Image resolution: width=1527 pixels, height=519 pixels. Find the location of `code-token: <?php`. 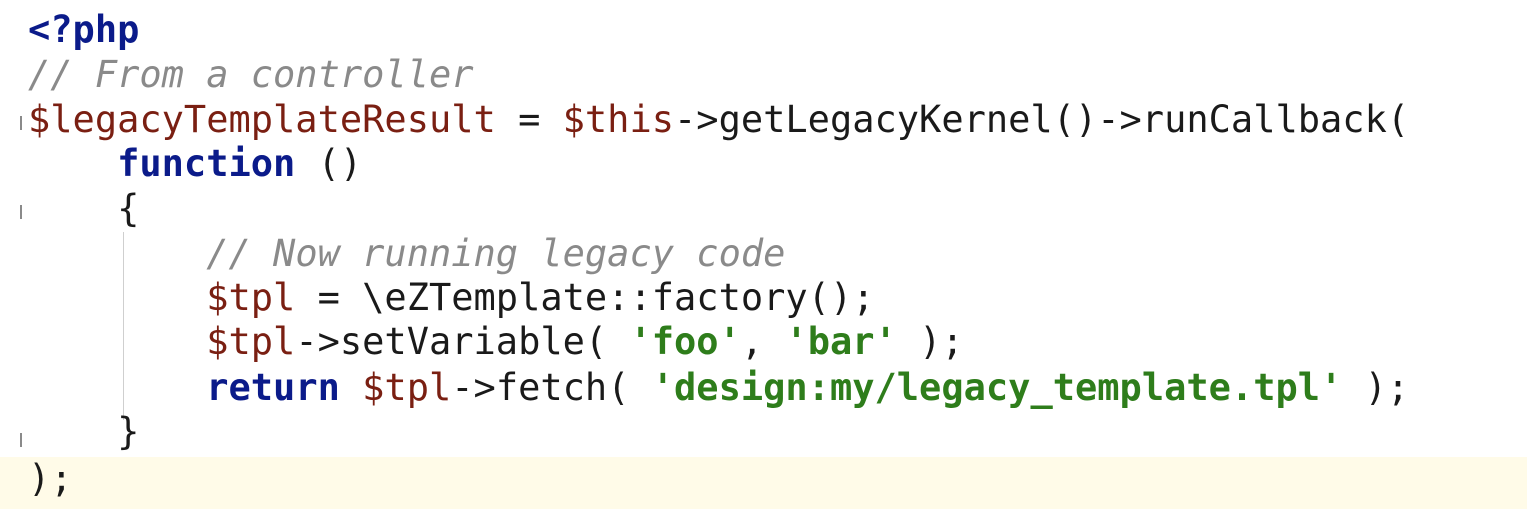

code-token: <?php is located at coordinates (84, 29).